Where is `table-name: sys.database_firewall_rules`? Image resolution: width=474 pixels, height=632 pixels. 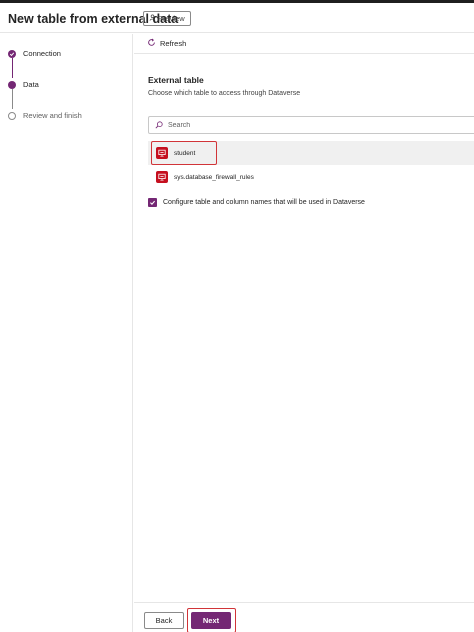
table-name: sys.database_firewall_rules is located at coordinates (214, 177).